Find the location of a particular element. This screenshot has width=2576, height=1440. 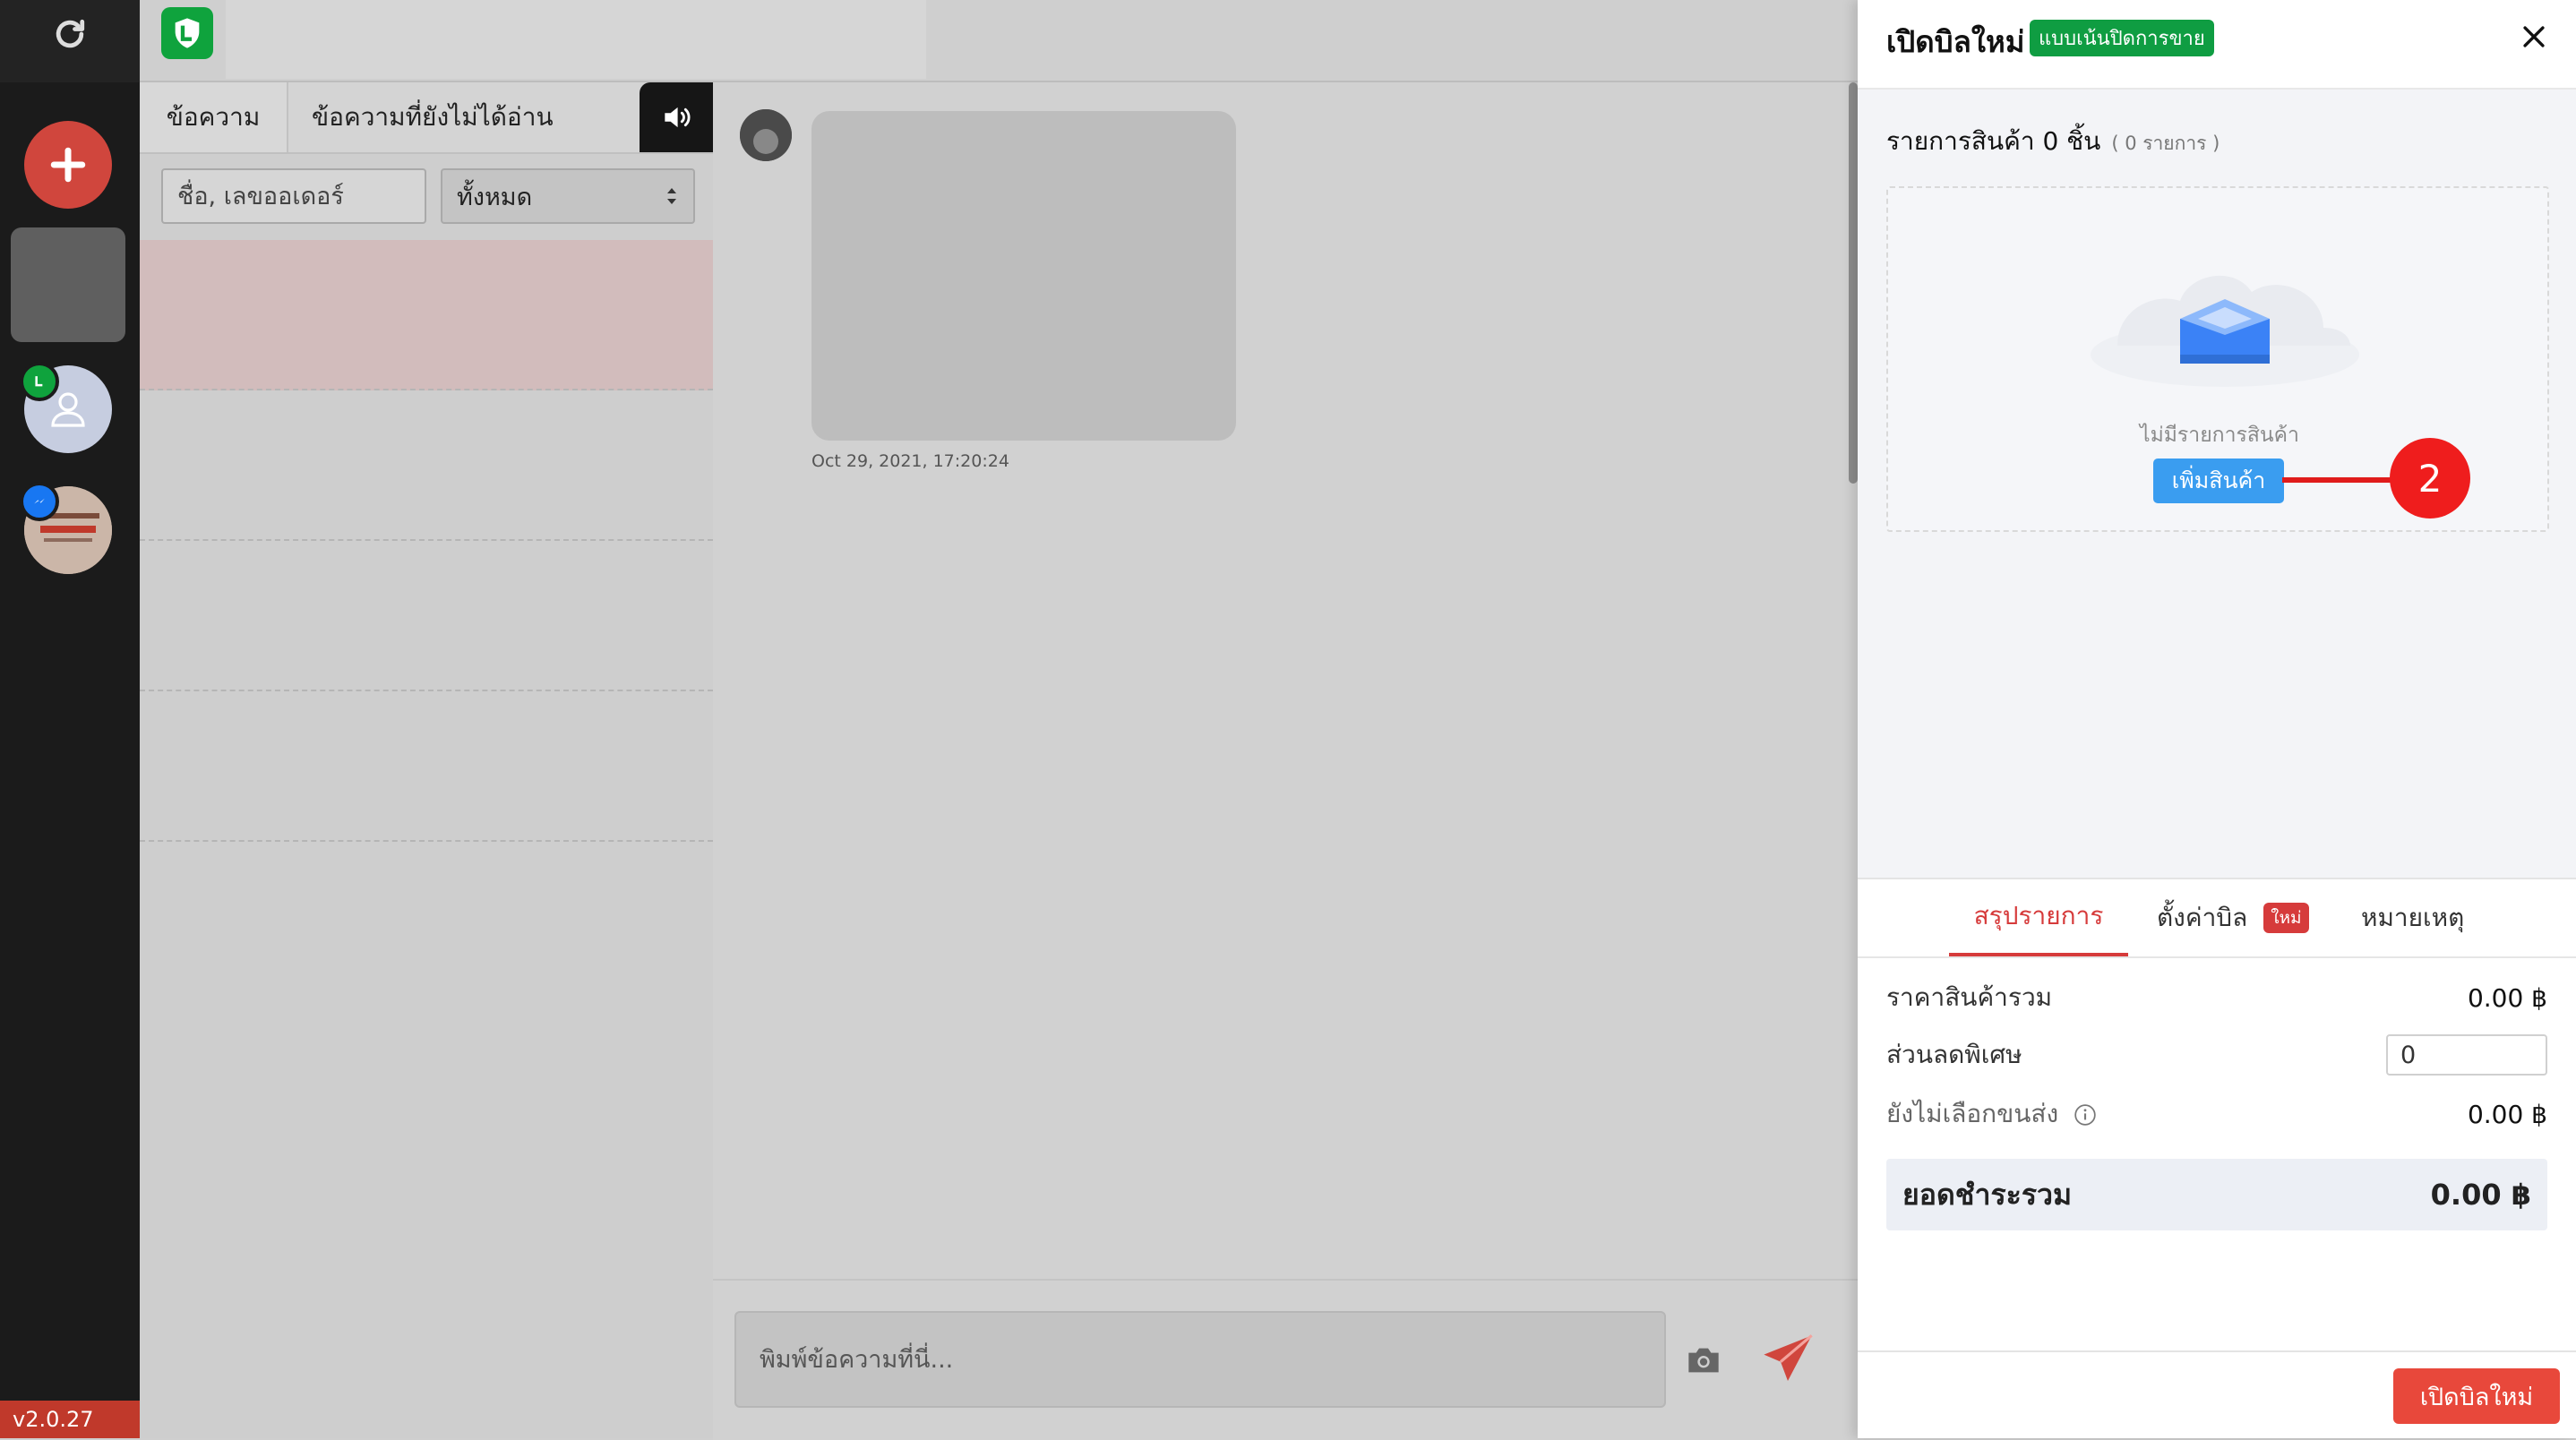

message-bubble is located at coordinates (1023, 276).